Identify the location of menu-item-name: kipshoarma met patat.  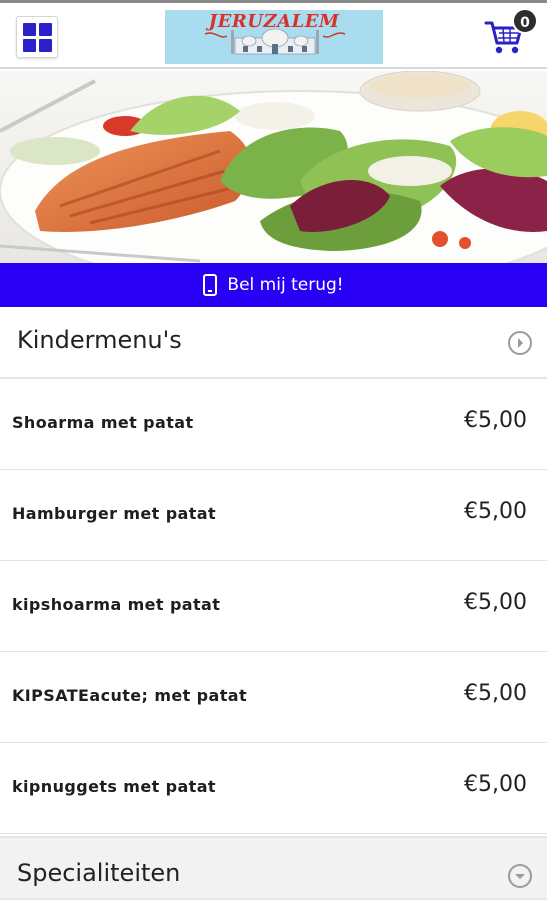
(116, 604).